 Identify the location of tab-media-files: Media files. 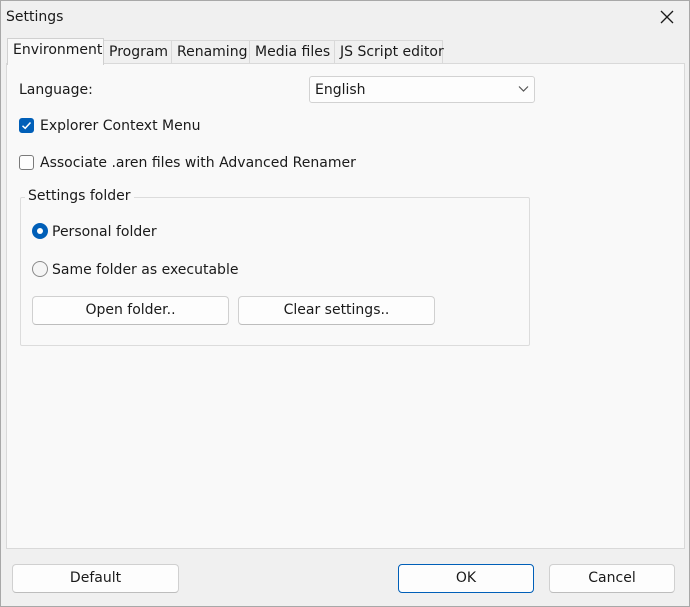
(292, 52).